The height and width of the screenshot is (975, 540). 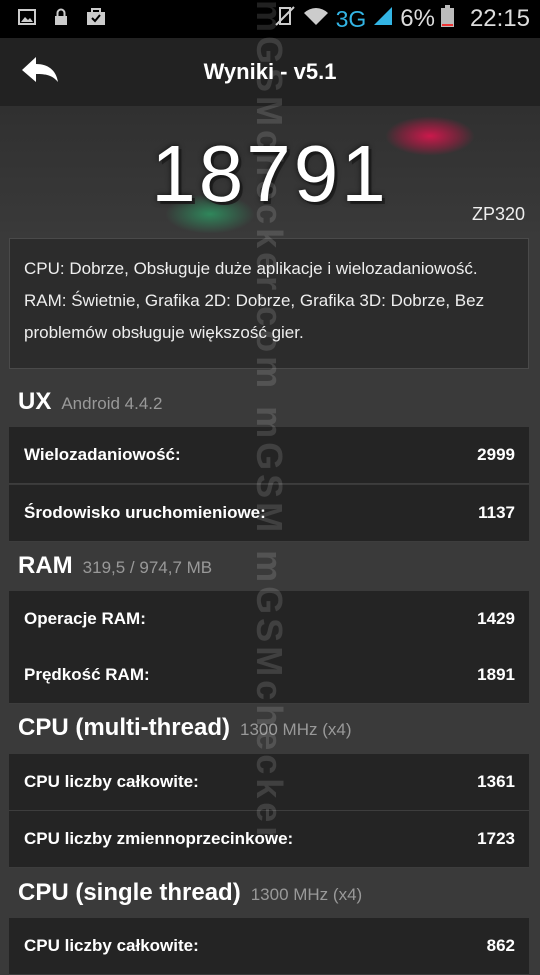 I want to click on status-bar: 3G 6% 22:15, so click(x=270, y=19).